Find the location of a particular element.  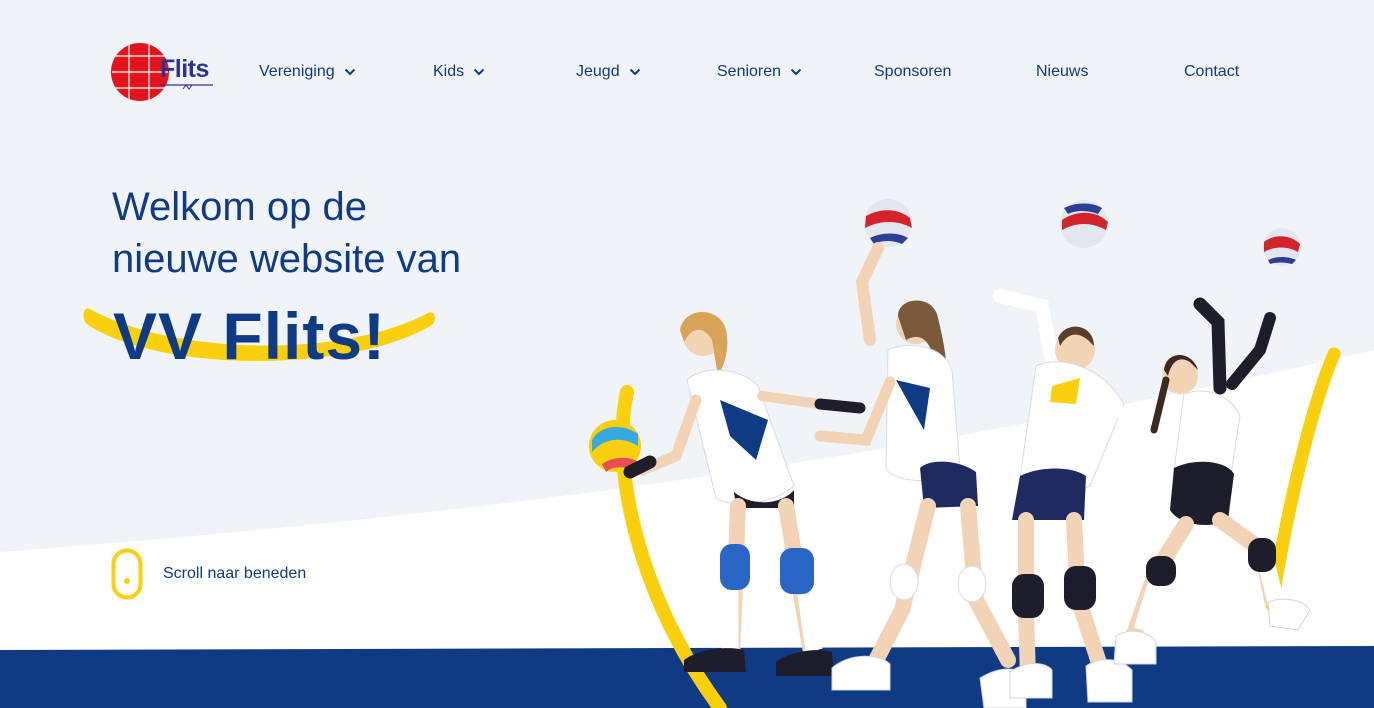

nav-item-senioren: Senioren is located at coordinates (759, 72).